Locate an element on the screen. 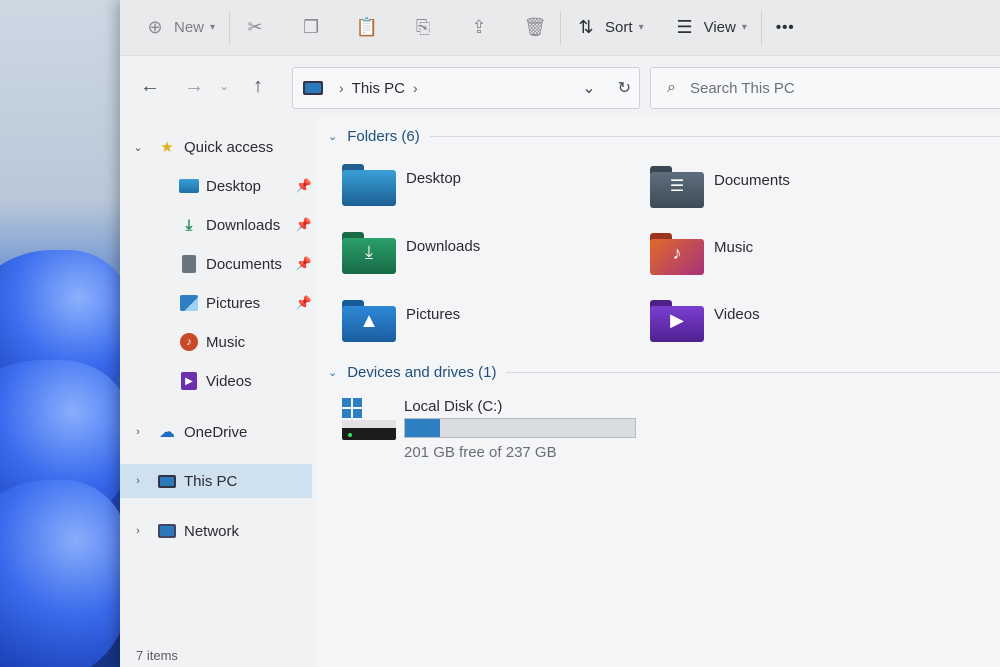 The width and height of the screenshot is (1000, 667). pictures-icon is located at coordinates (189, 303).